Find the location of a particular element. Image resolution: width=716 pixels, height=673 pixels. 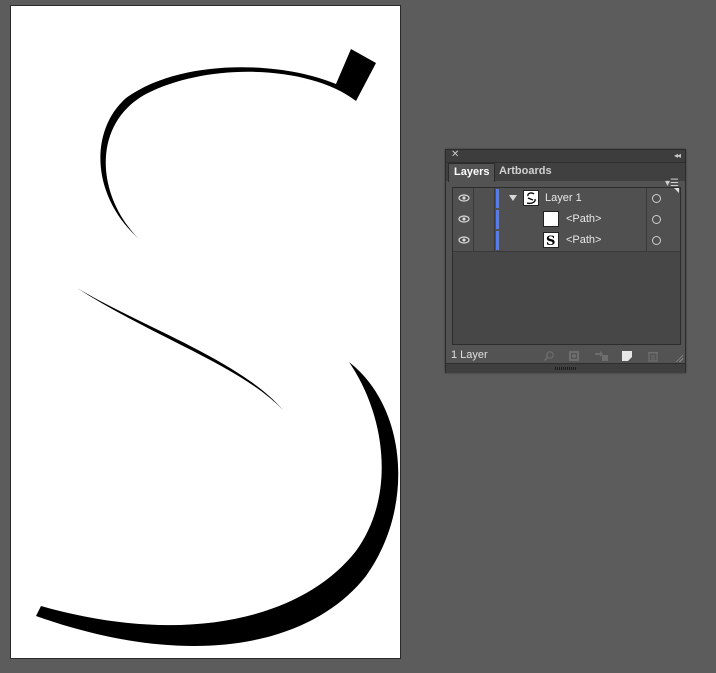

new-layer-icon is located at coordinates (627, 355).